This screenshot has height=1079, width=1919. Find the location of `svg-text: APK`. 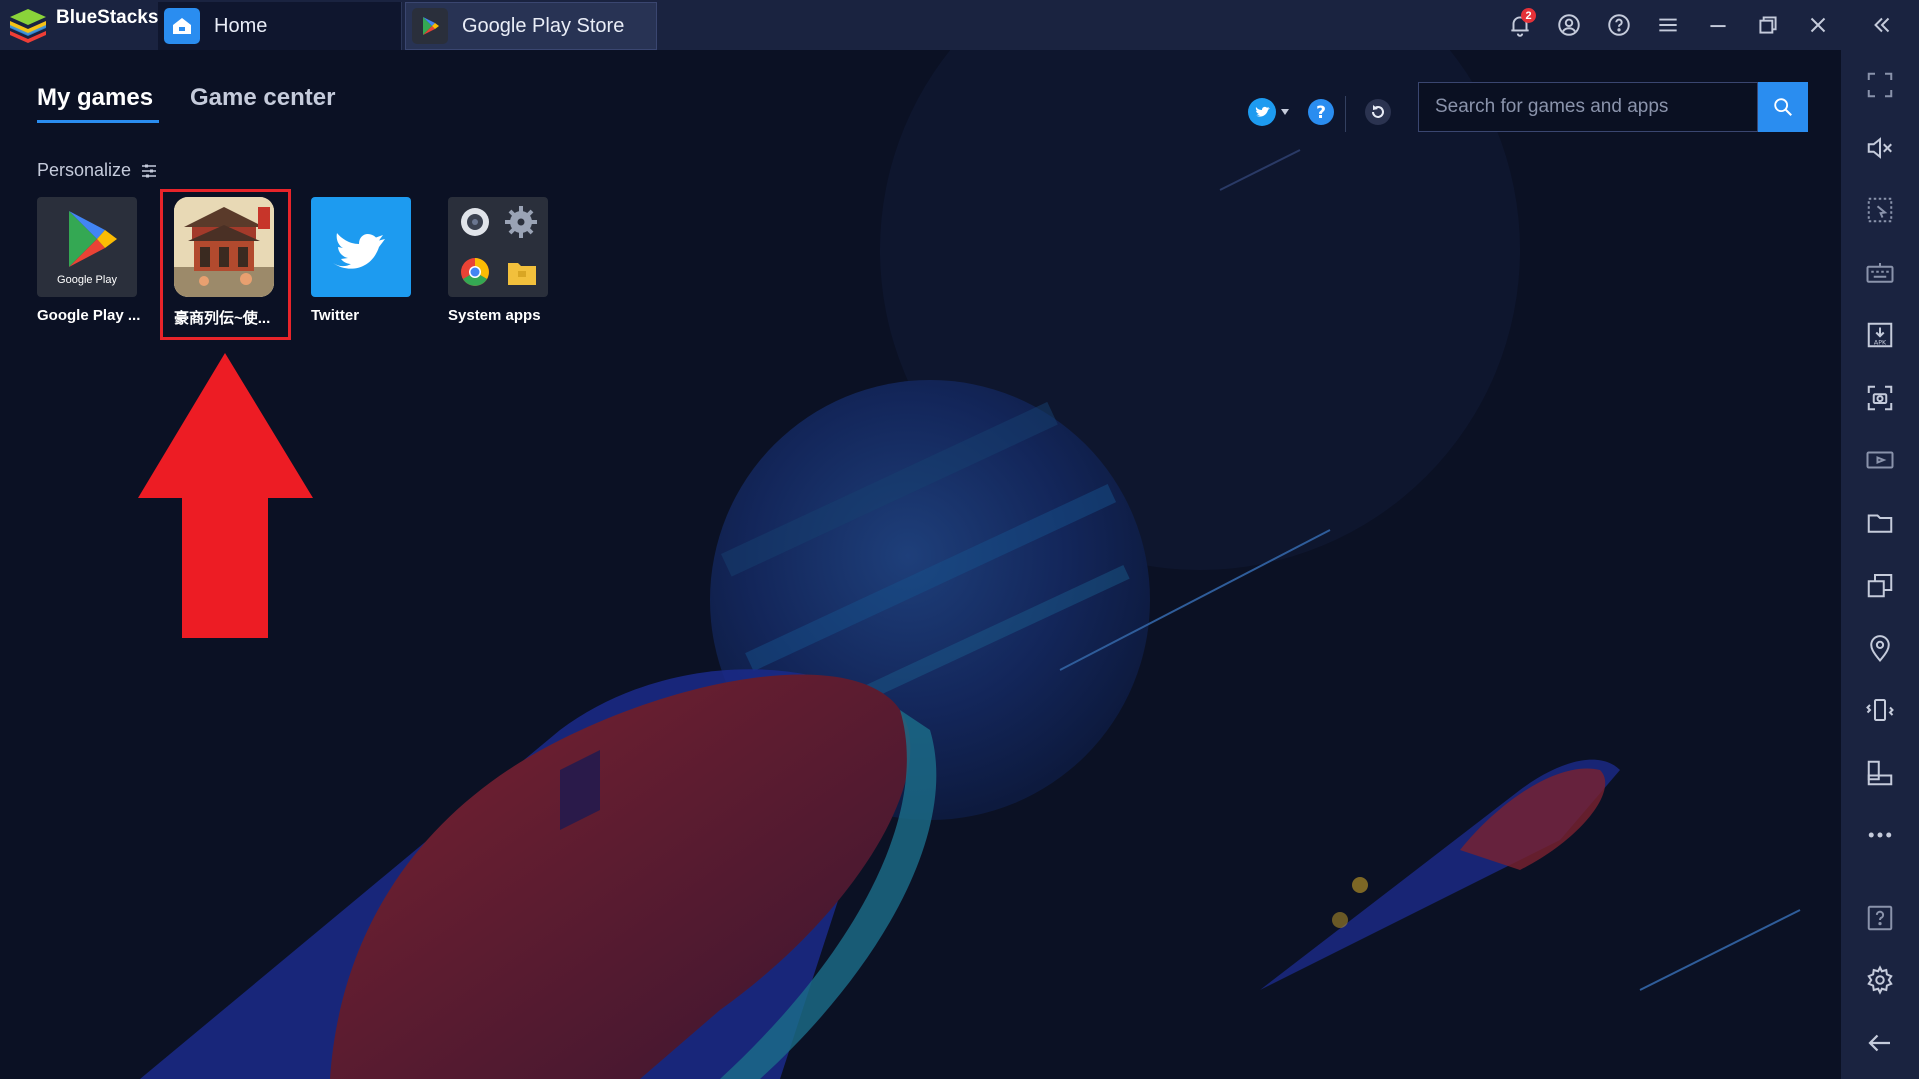

svg-text: APK is located at coordinates (1880, 342).